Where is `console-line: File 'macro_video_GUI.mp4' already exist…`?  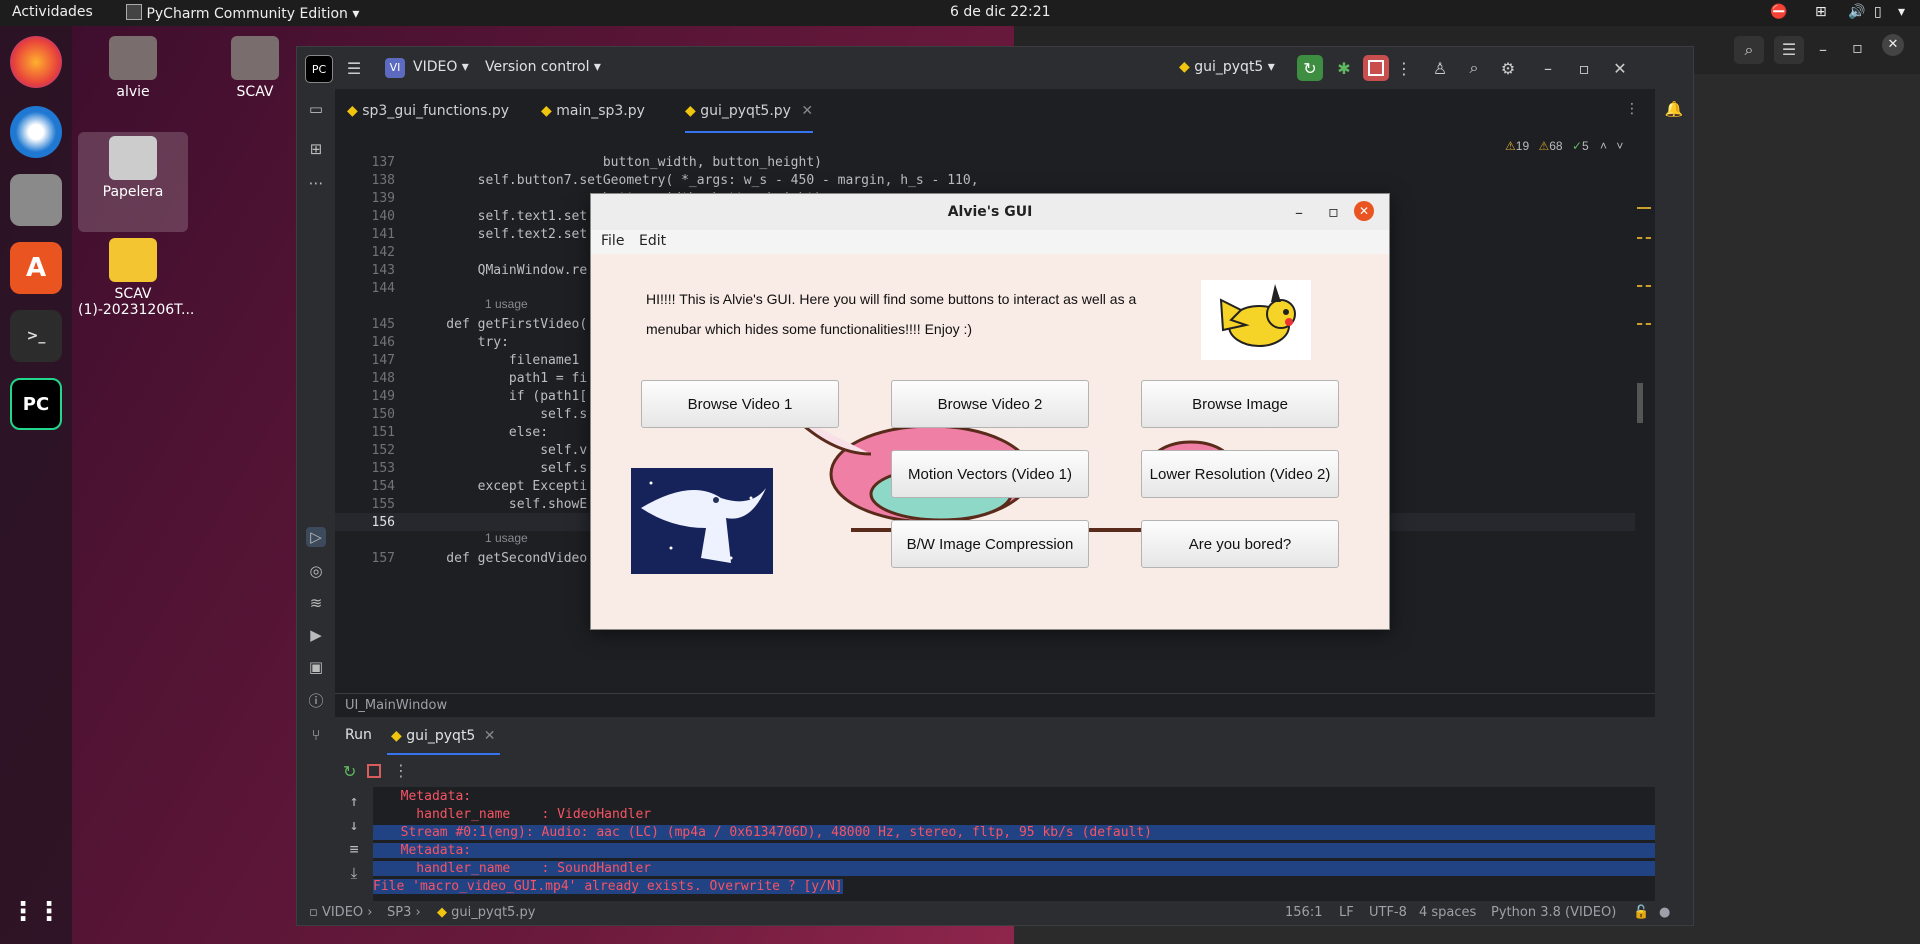 console-line: File 'macro_video_GUI.mp4' already exist… is located at coordinates (608, 886).